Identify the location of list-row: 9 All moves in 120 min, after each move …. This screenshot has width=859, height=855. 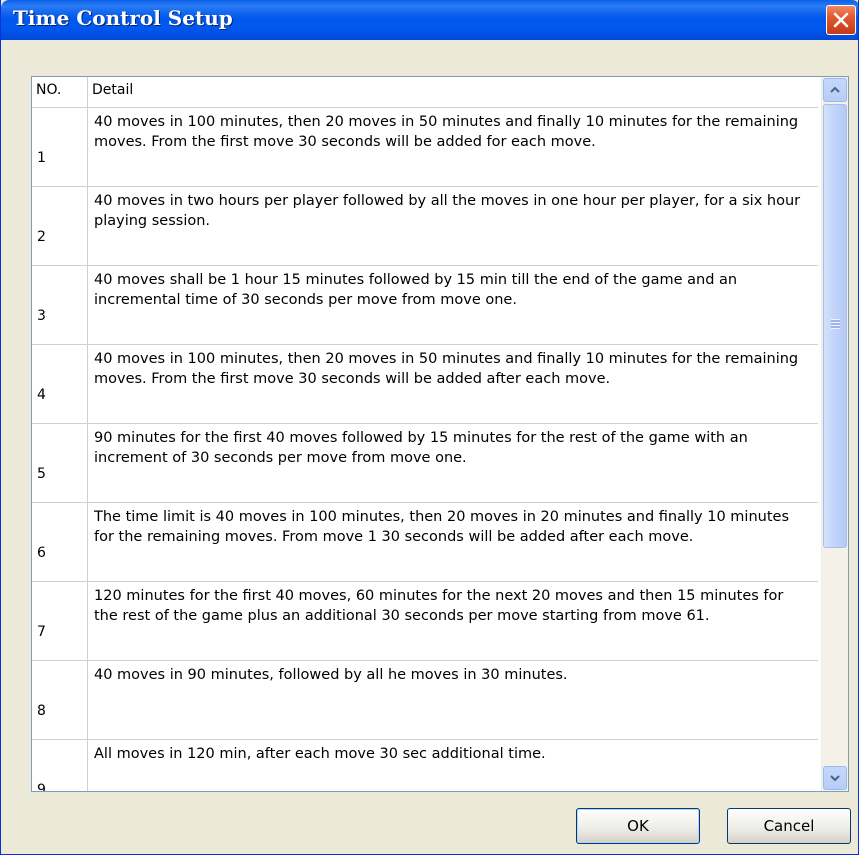
(425, 766).